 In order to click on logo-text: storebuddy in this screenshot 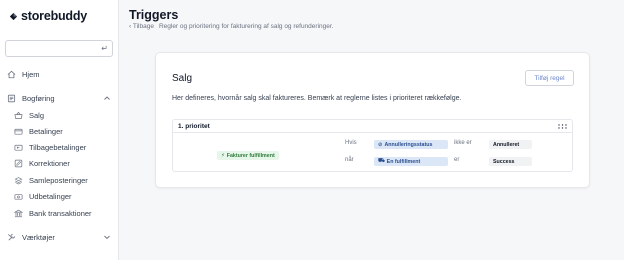, I will do `click(54, 16)`.